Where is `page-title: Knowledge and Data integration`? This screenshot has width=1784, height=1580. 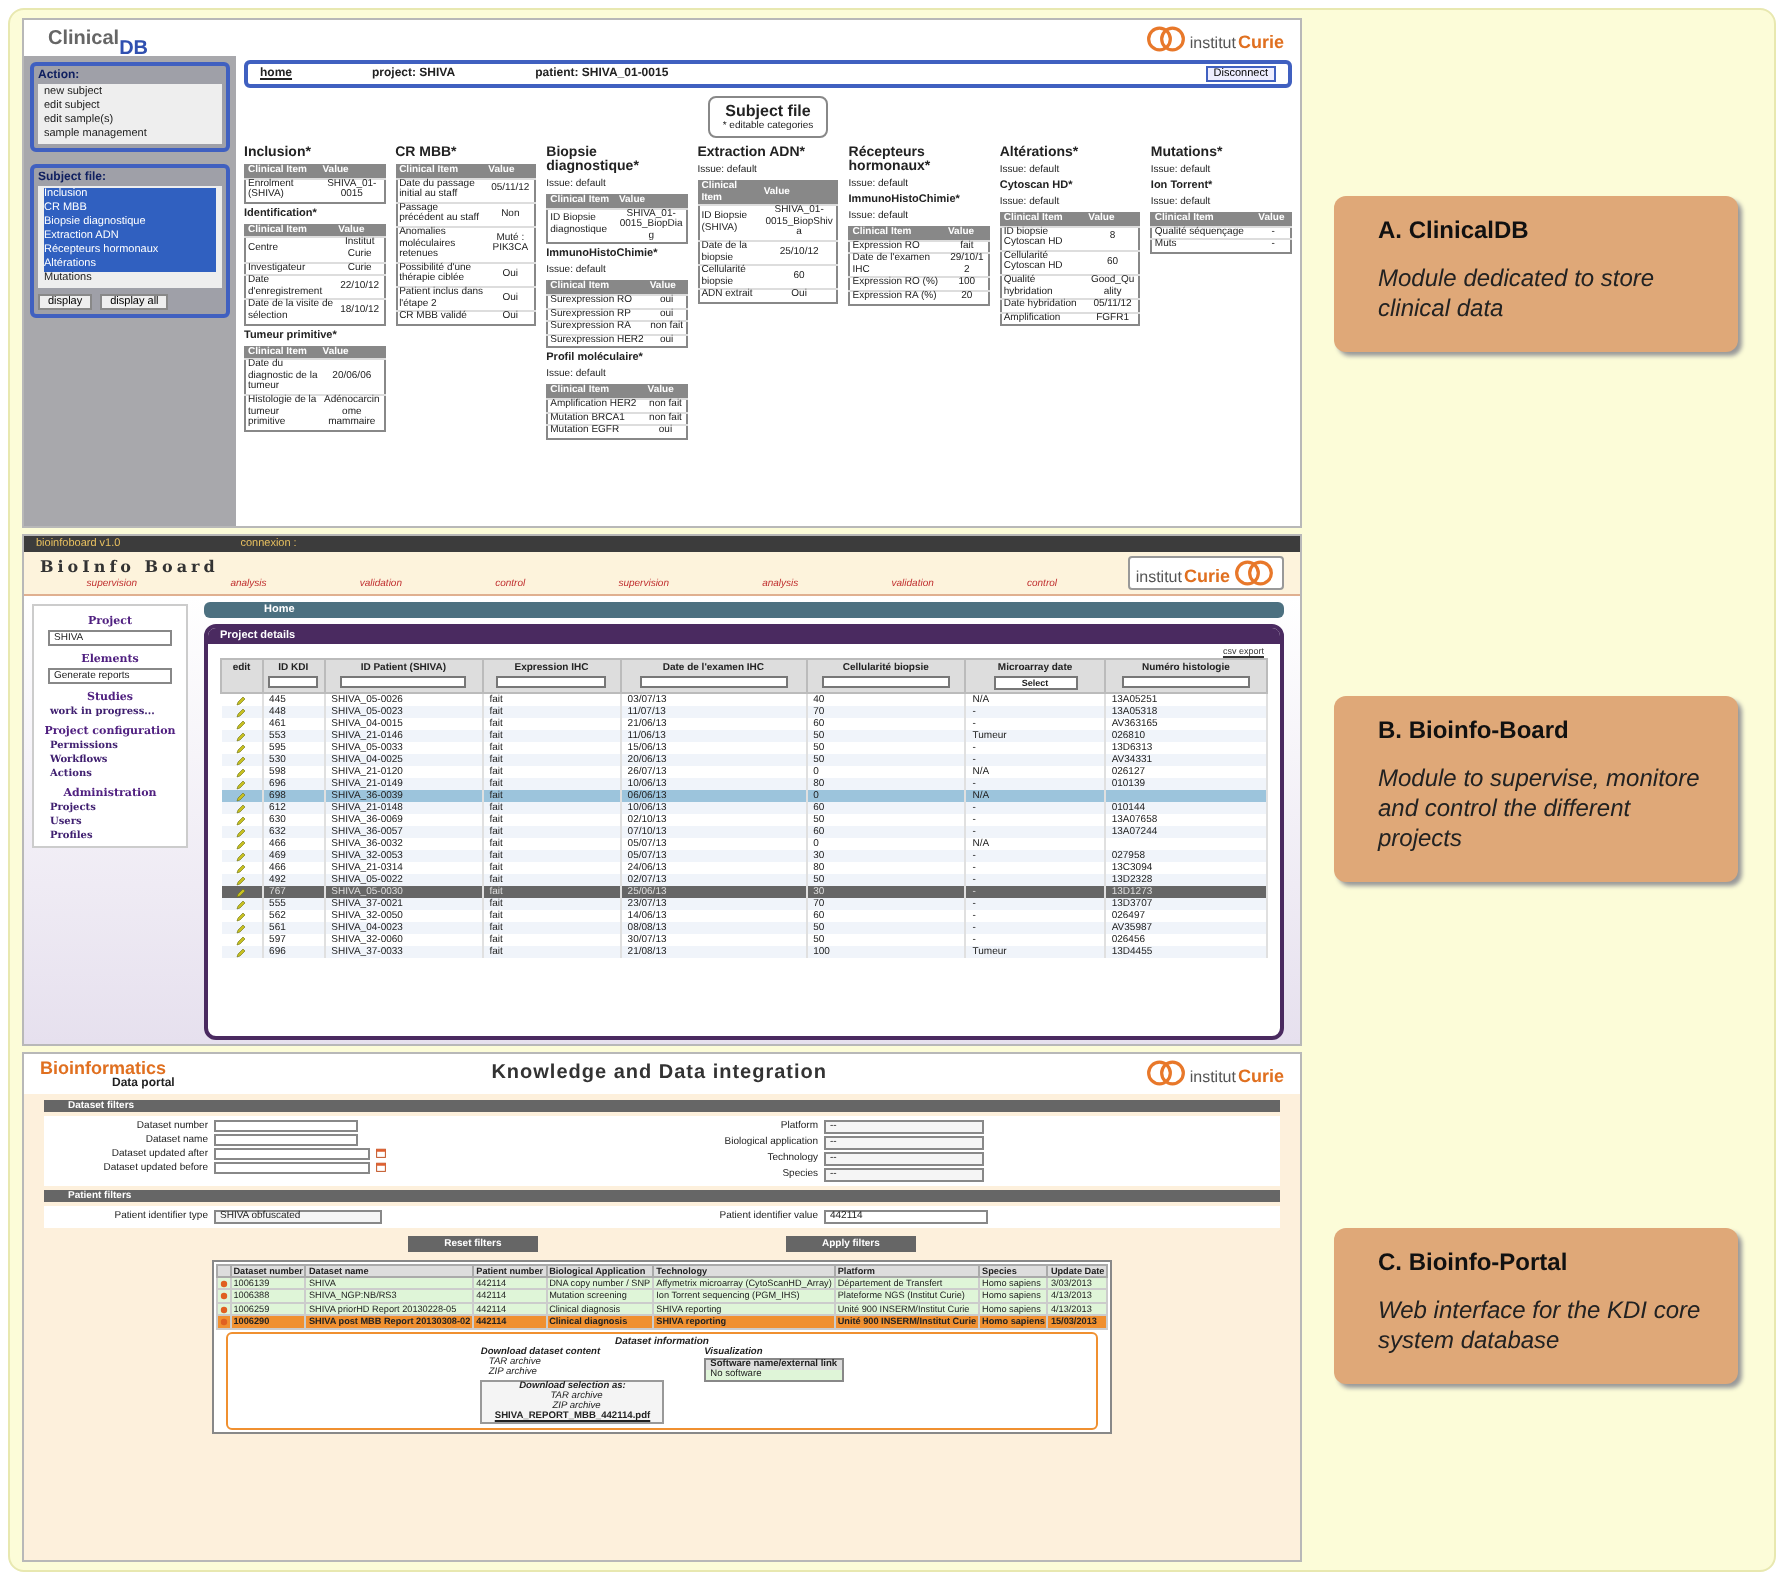
page-title: Knowledge and Data integration is located at coordinates (659, 1073).